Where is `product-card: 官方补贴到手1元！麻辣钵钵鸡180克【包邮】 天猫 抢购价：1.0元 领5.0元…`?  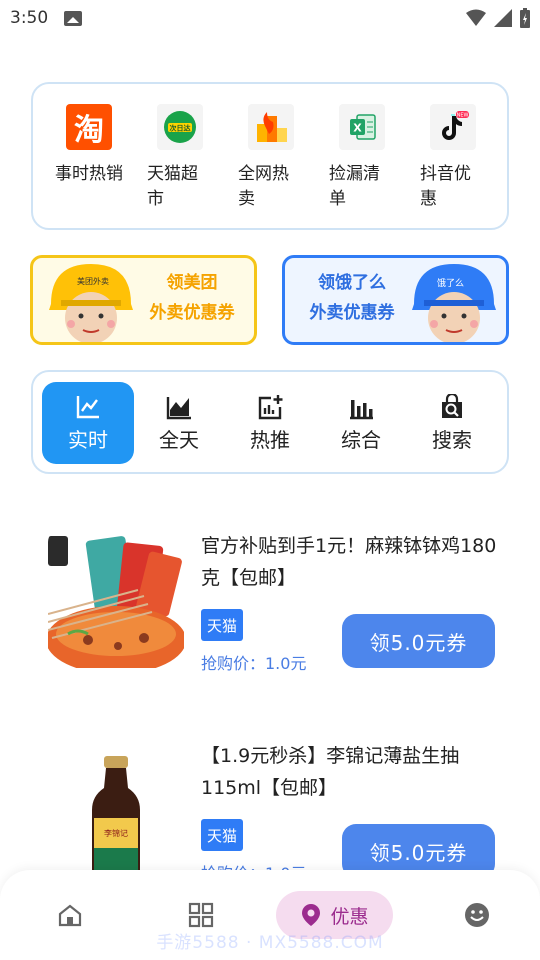 product-card: 官方补贴到手1元！麻辣钵钵鸡180克【包邮】 天猫 抢购价：1.0元 领5.0元… is located at coordinates (278, 610).